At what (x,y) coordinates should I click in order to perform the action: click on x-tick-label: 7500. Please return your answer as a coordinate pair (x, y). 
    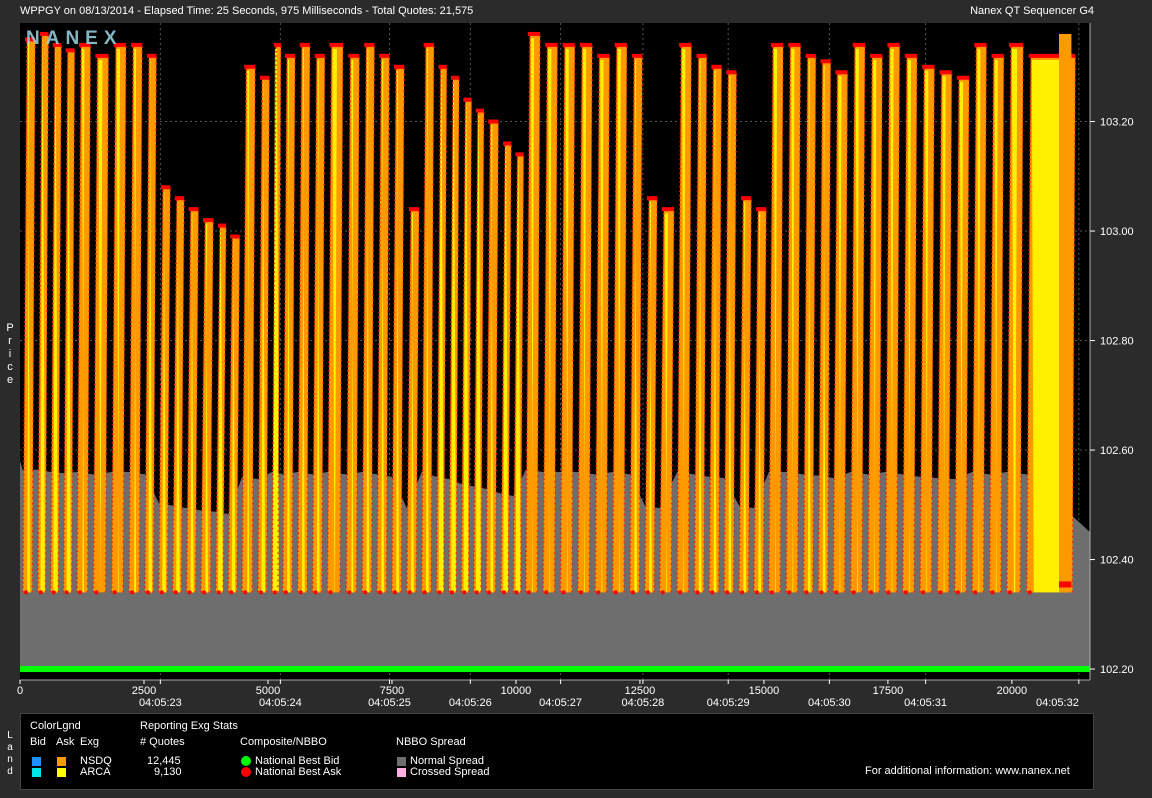
    Looking at the image, I should click on (392, 691).